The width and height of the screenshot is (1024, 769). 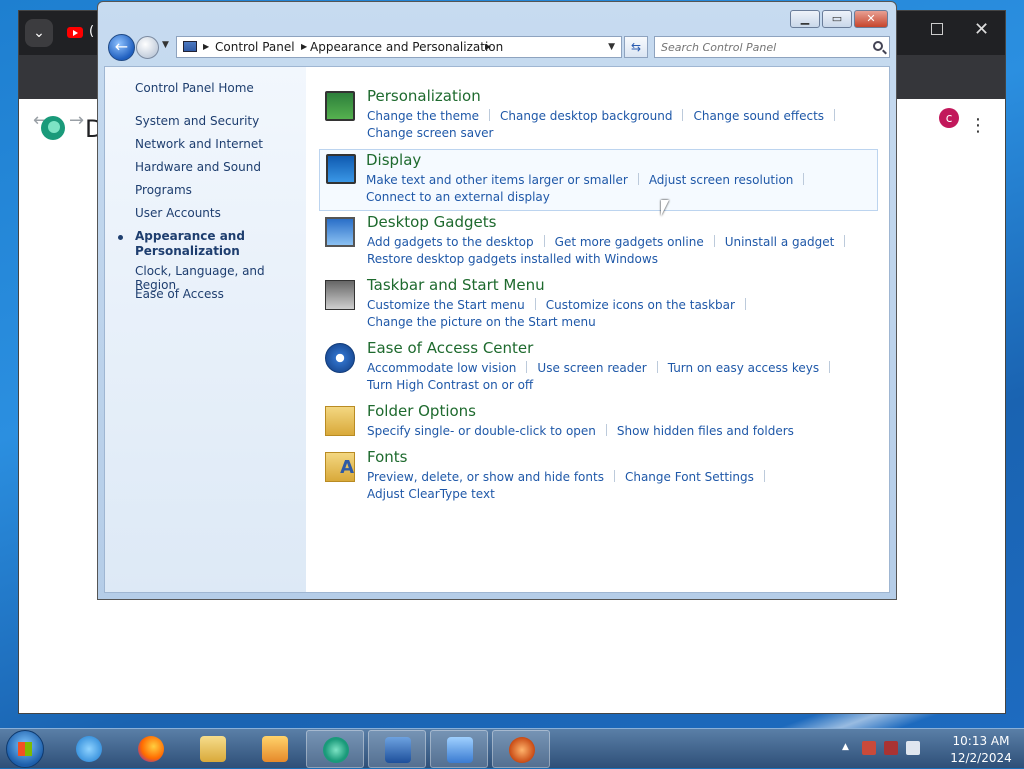 I want to click on ease-of-access-icon, so click(x=340, y=358).